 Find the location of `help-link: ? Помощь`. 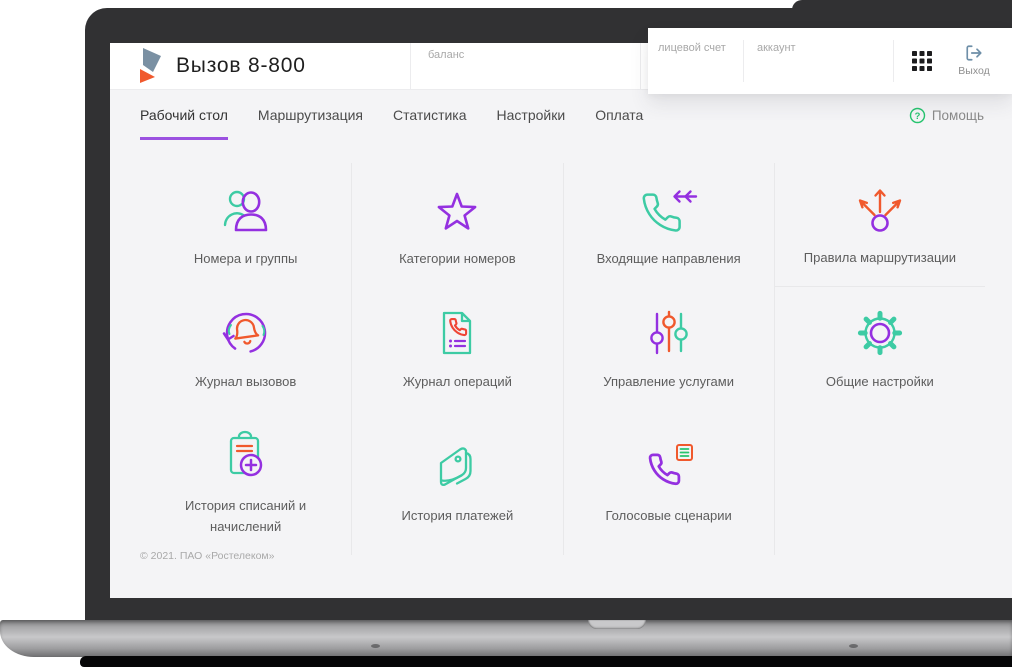

help-link: ? Помощь is located at coordinates (946, 115).